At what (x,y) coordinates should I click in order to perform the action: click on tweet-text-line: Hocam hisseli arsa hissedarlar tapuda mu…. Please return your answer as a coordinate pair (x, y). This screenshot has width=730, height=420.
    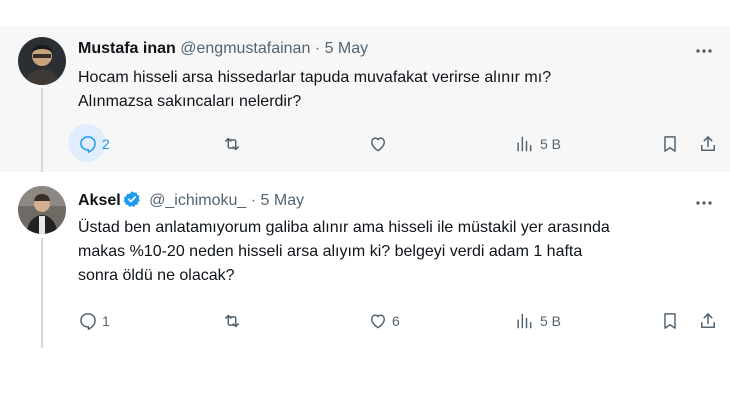
    Looking at the image, I should click on (315, 77).